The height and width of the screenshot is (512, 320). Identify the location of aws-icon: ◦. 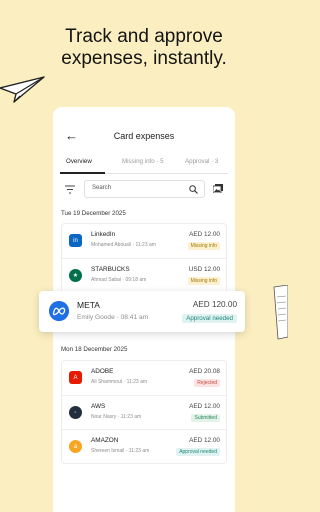
(75, 412).